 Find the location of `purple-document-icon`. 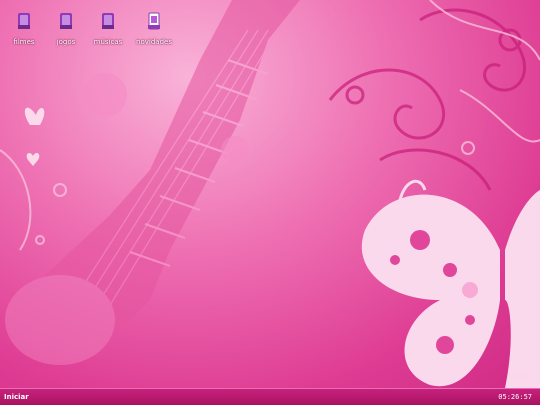

purple-document-icon is located at coordinates (154, 21).